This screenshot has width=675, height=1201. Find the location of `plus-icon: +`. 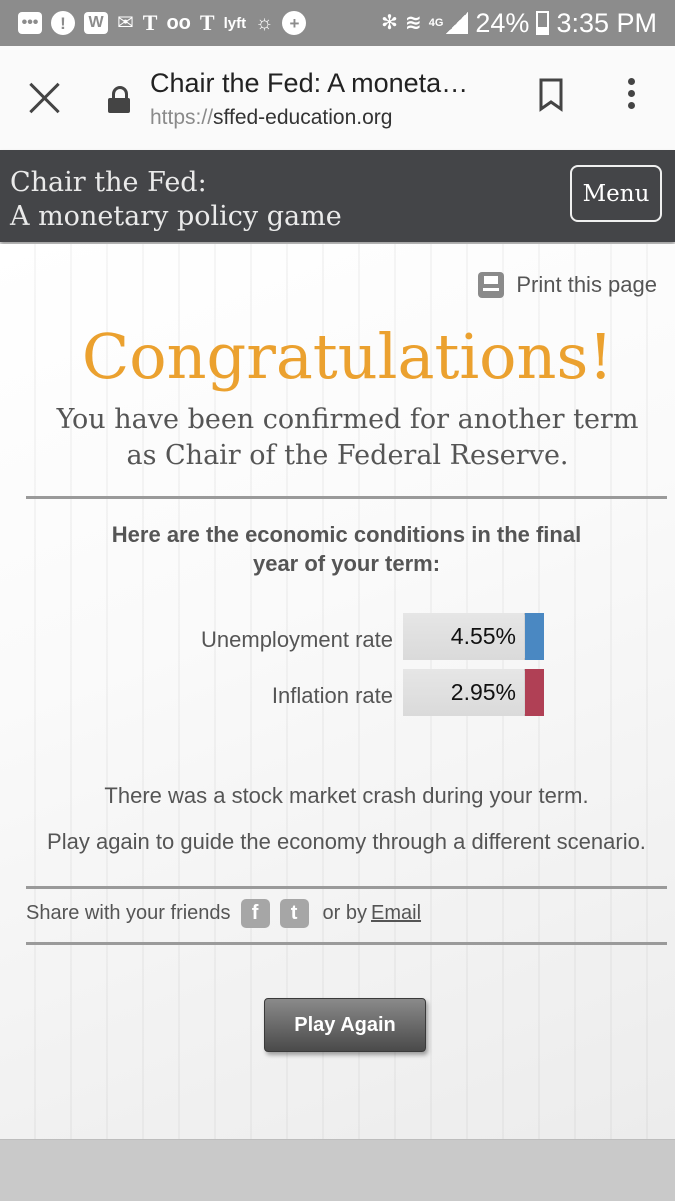

plus-icon: + is located at coordinates (294, 23).